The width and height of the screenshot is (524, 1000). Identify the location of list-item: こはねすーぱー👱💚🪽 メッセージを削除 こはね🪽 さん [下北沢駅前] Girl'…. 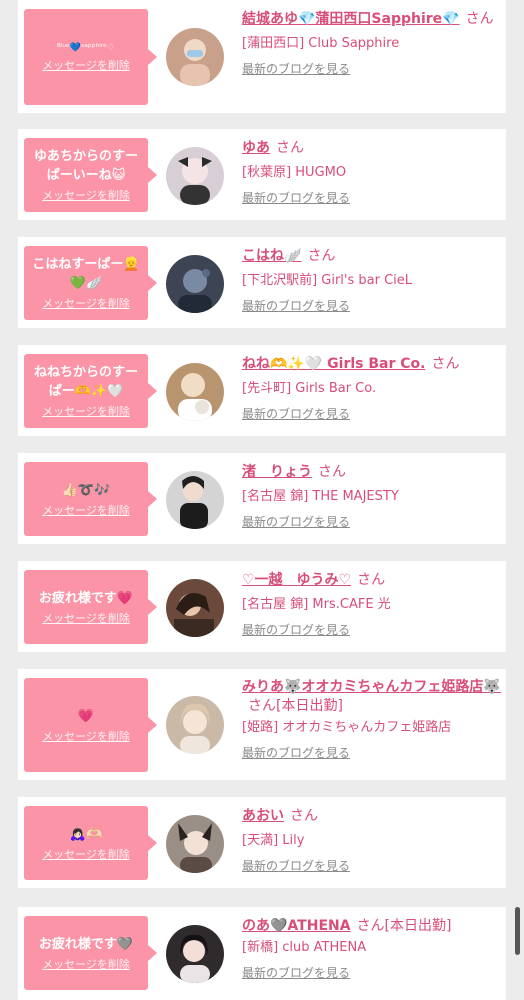
(262, 282).